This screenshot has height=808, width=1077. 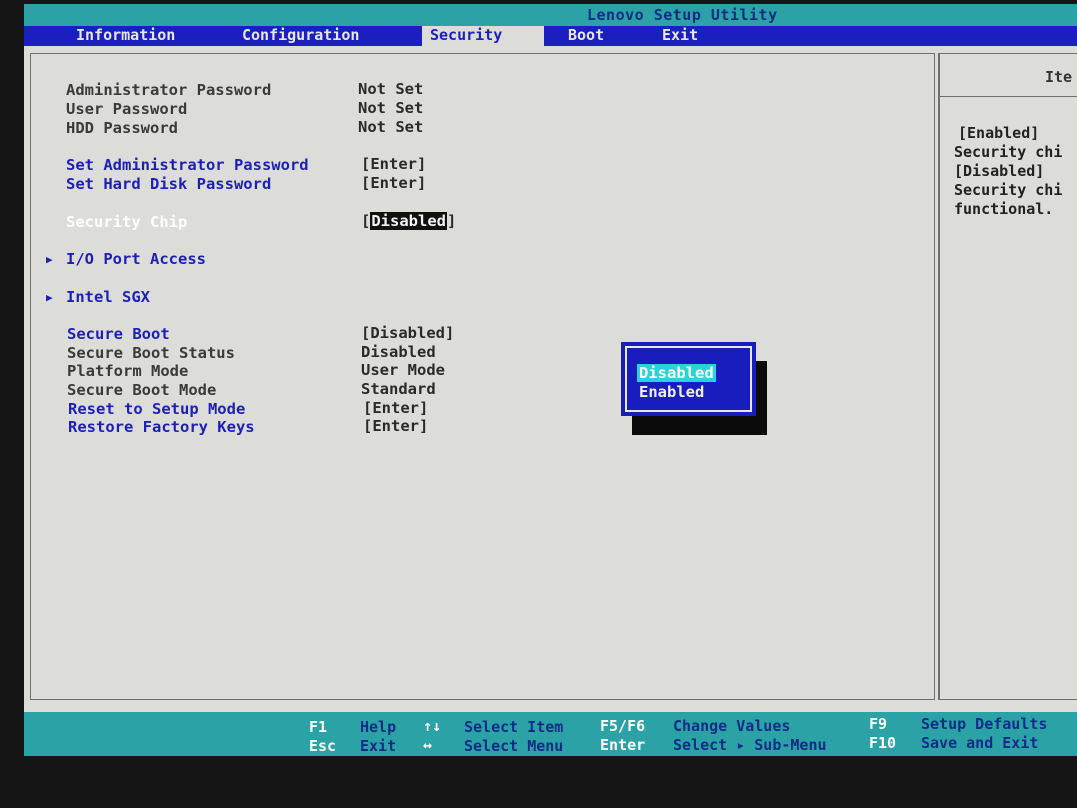 I want to click on security-chip-value: [Disabled], so click(x=408, y=221).